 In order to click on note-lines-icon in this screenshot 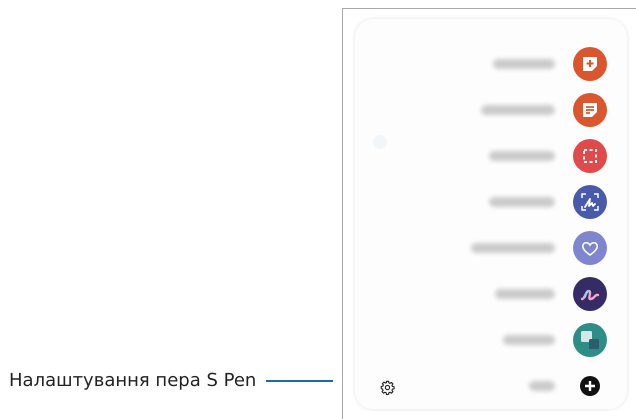, I will do `click(590, 110)`.